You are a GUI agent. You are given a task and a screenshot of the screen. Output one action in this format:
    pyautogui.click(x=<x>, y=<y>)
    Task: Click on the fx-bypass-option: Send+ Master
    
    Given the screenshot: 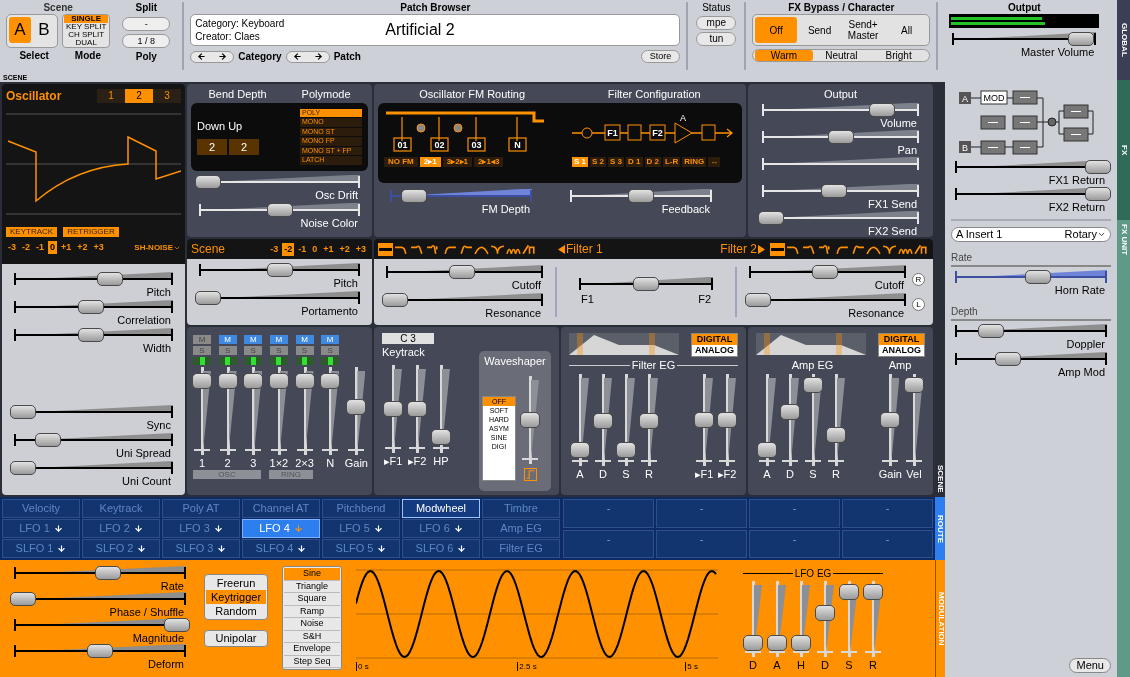 What is the action you would take?
    pyautogui.click(x=863, y=30)
    